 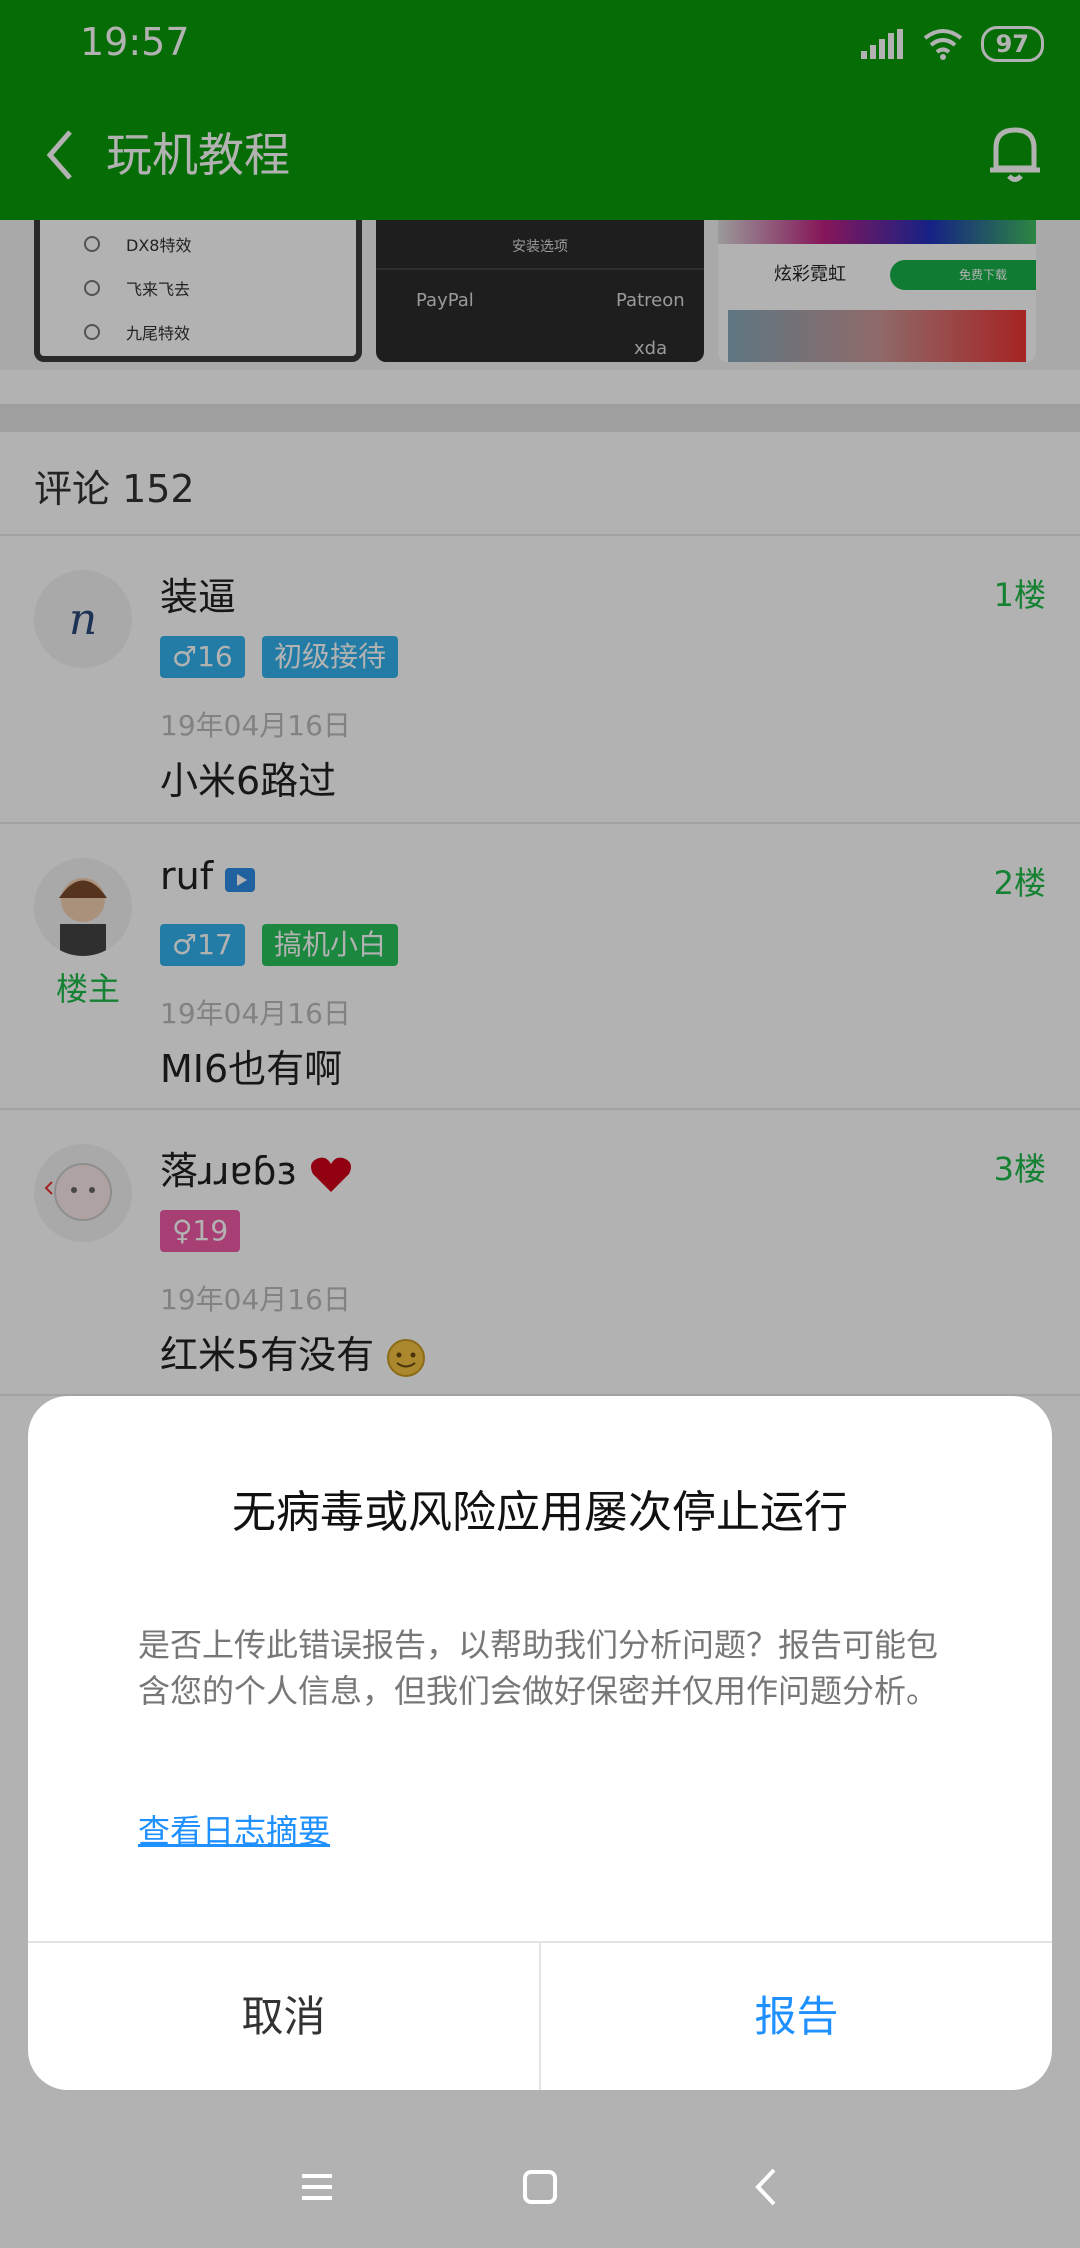 I want to click on back-nav-button, so click(x=765, y=2187).